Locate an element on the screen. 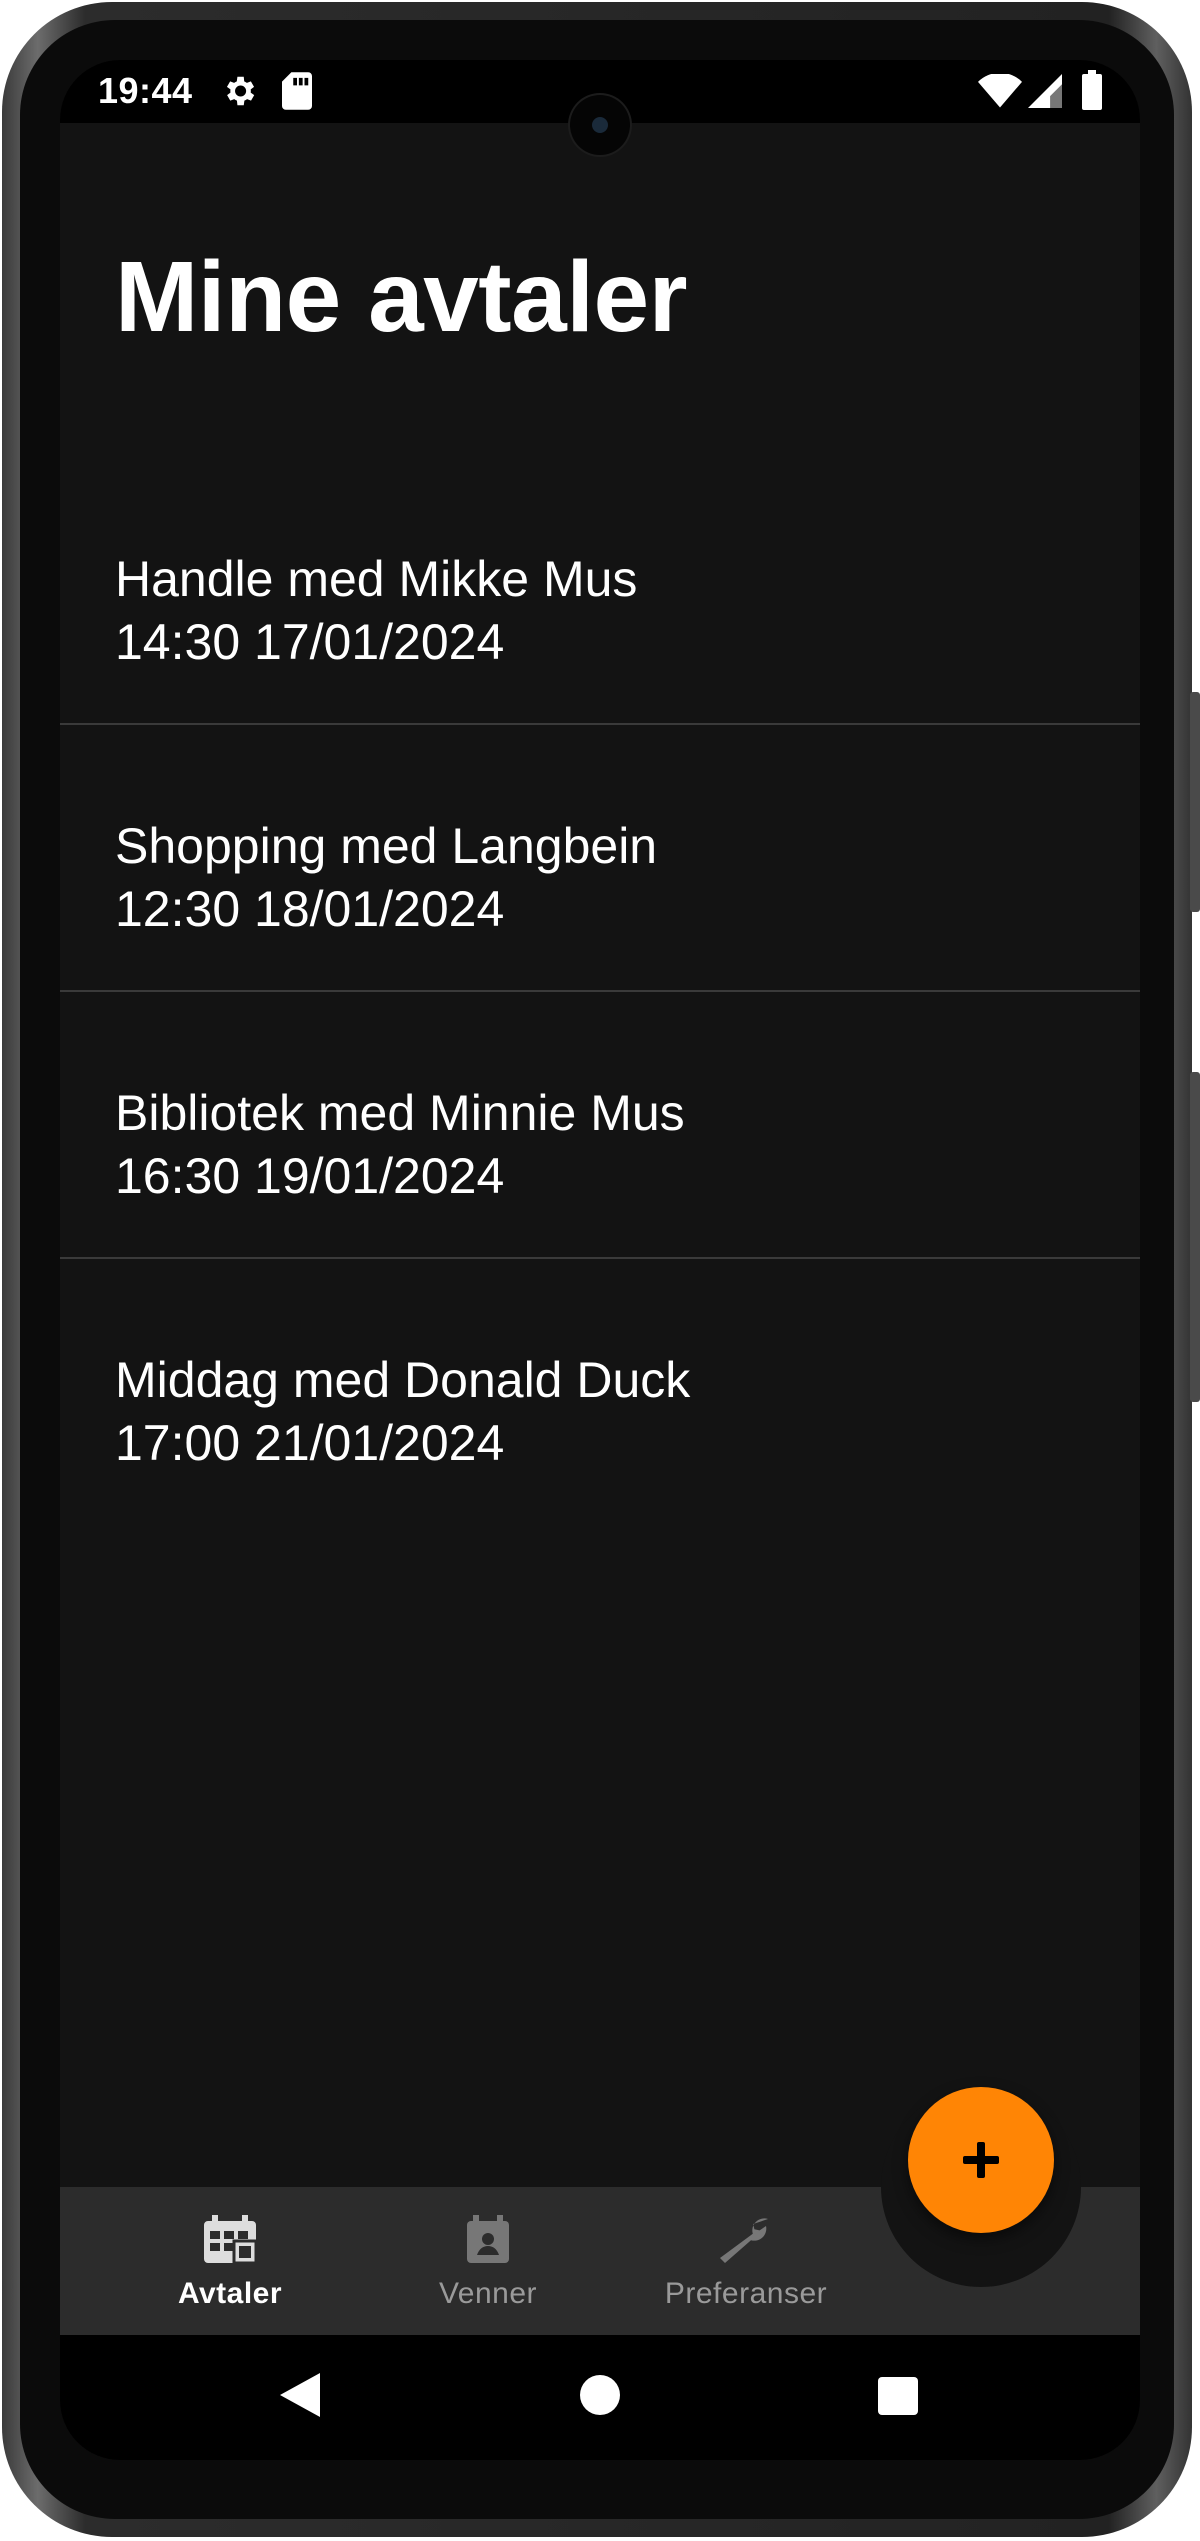  sd-card-icon is located at coordinates (297, 93).